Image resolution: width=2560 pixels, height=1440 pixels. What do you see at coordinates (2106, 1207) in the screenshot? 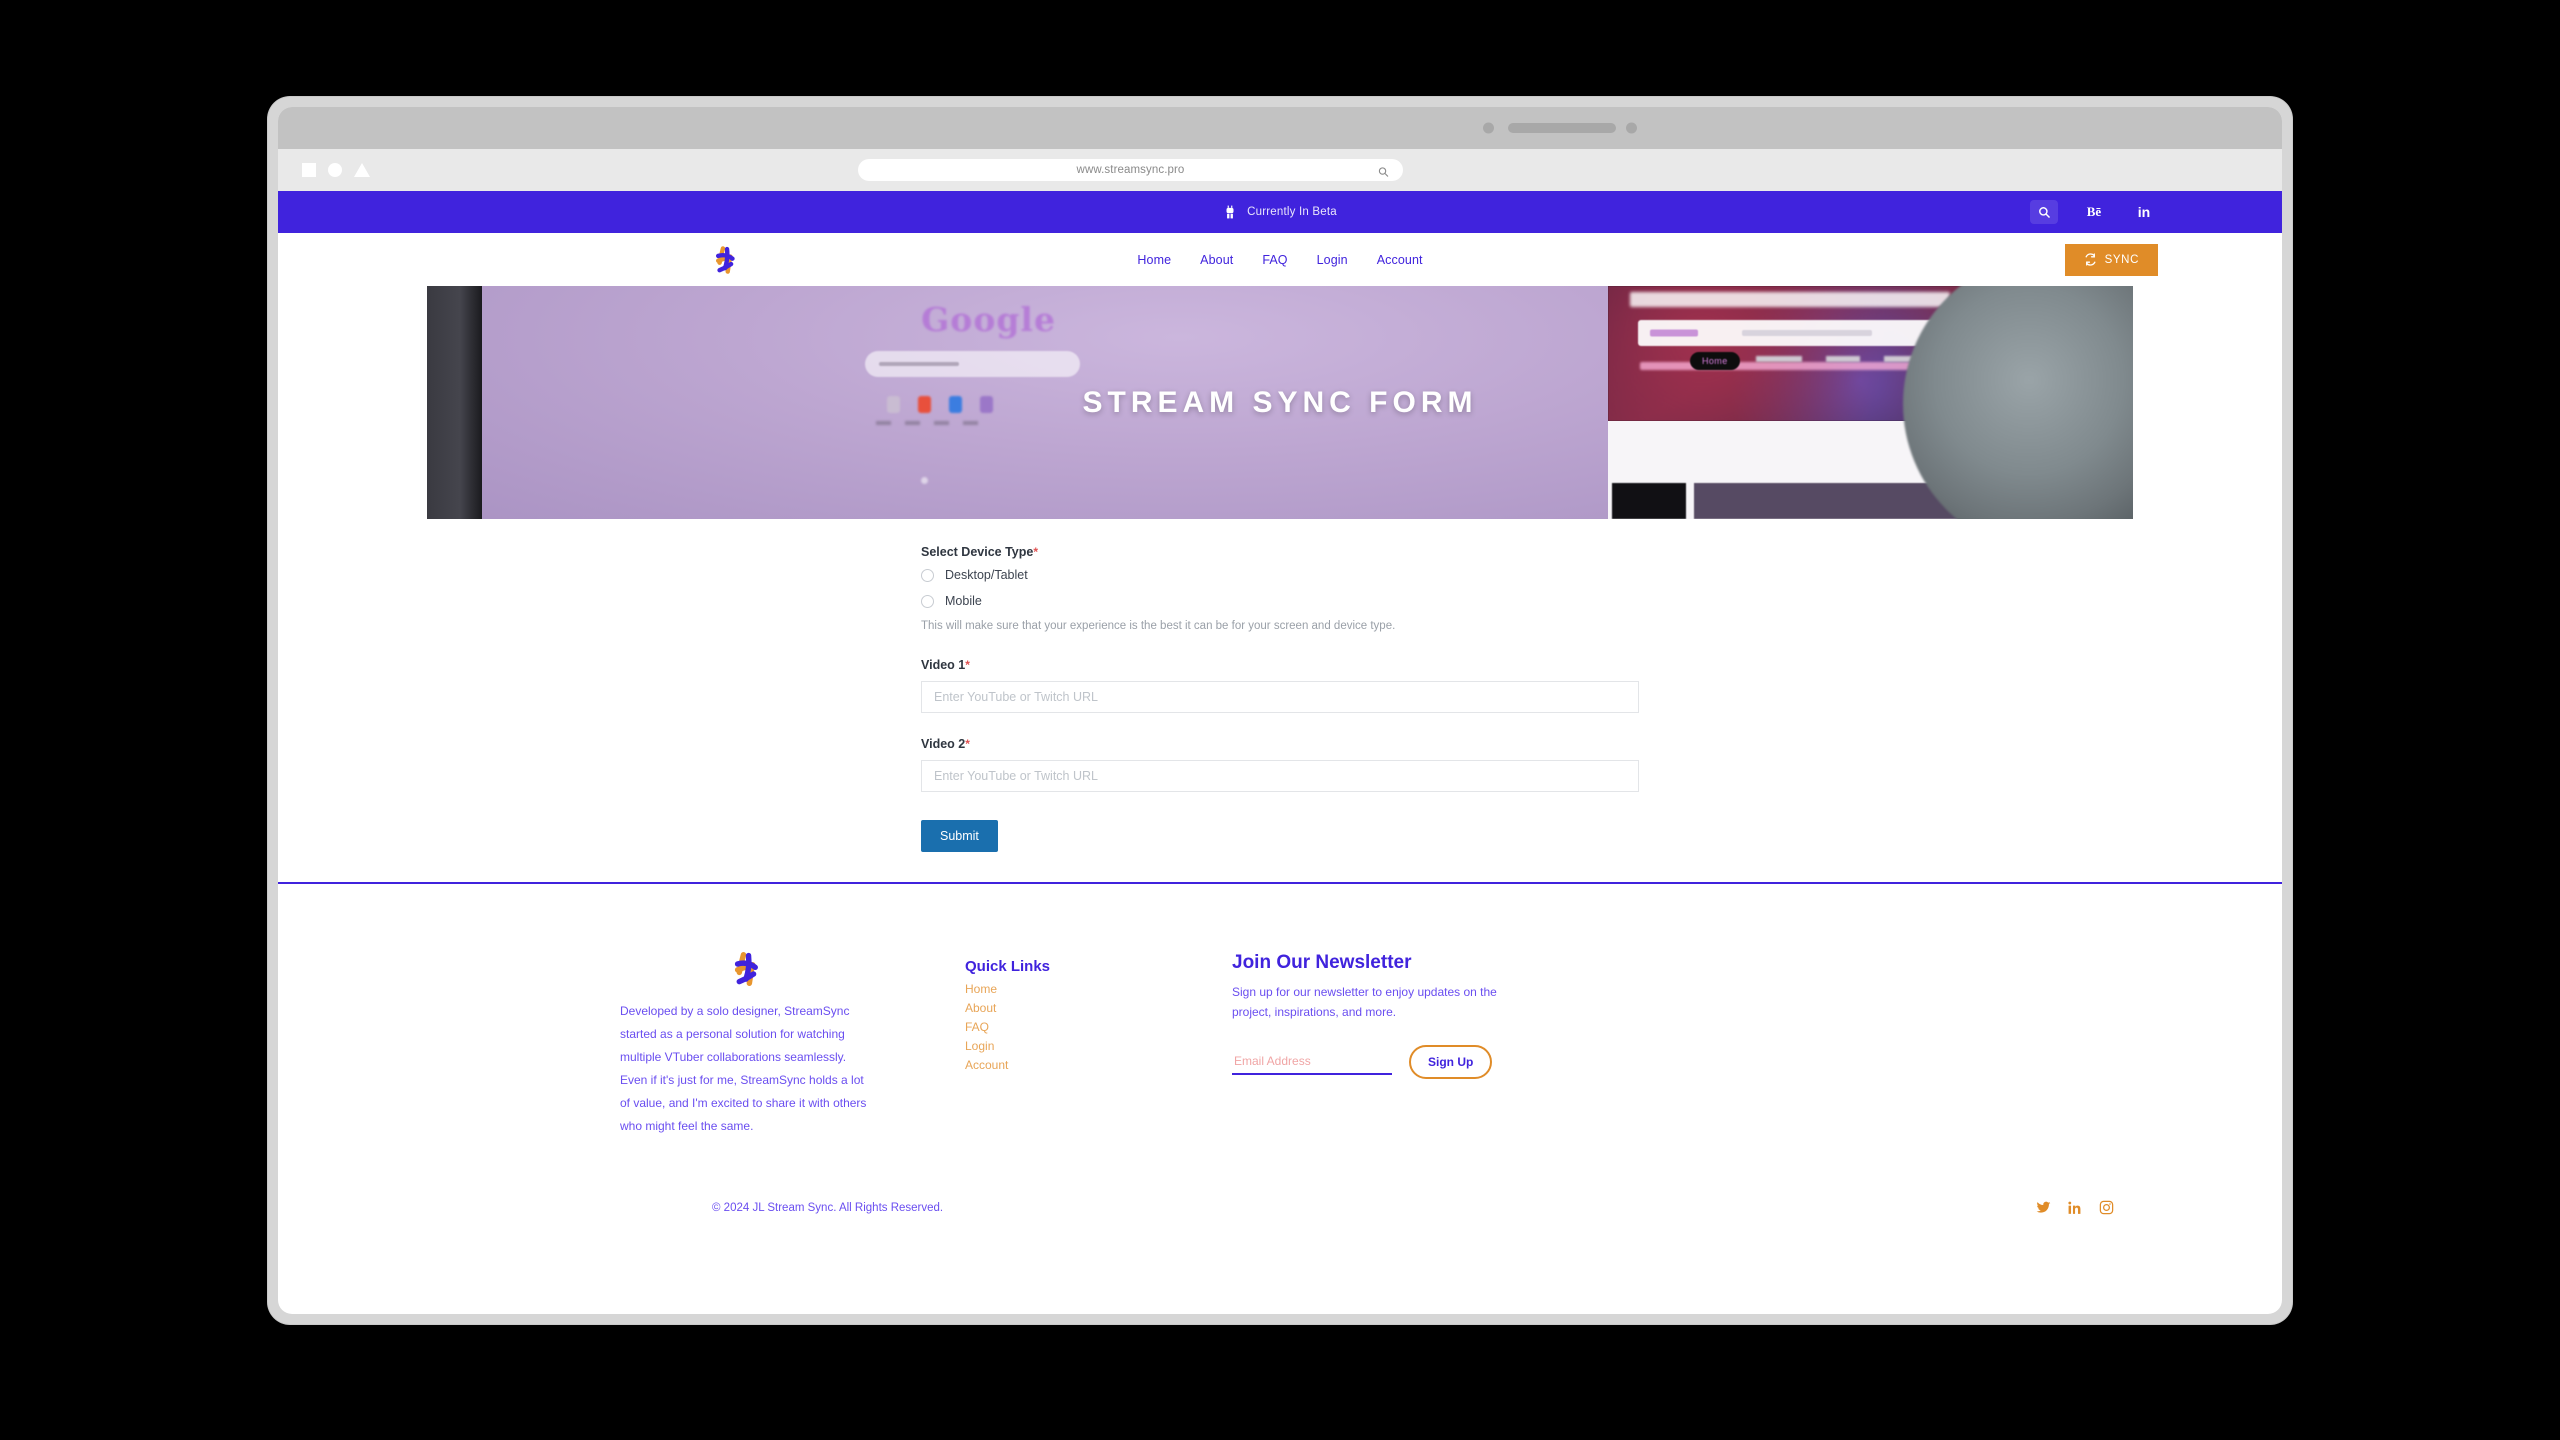
I see `instagram-icon` at bounding box center [2106, 1207].